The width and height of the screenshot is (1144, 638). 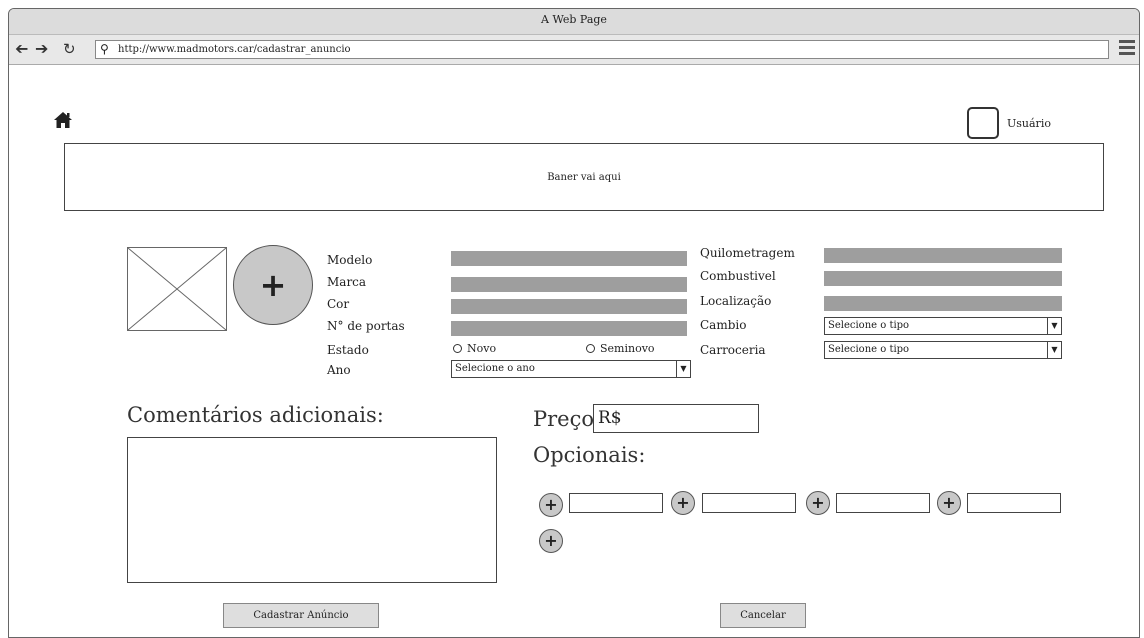 I want to click on image-placeholder, so click(x=177, y=289).